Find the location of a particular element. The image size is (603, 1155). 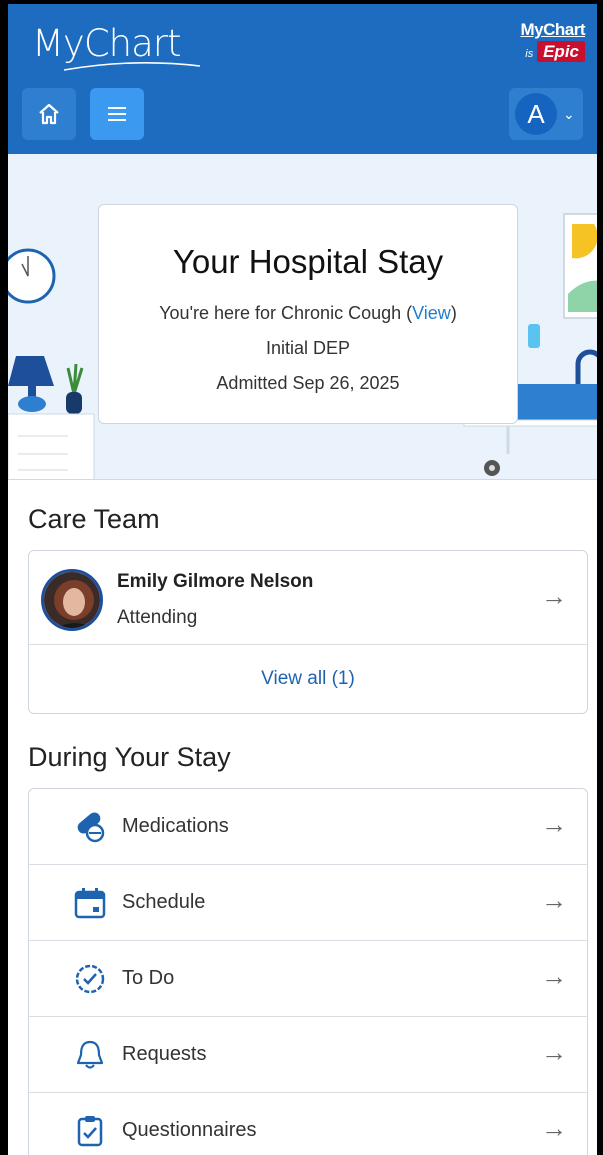

view-reason-link: View is located at coordinates (431, 313).